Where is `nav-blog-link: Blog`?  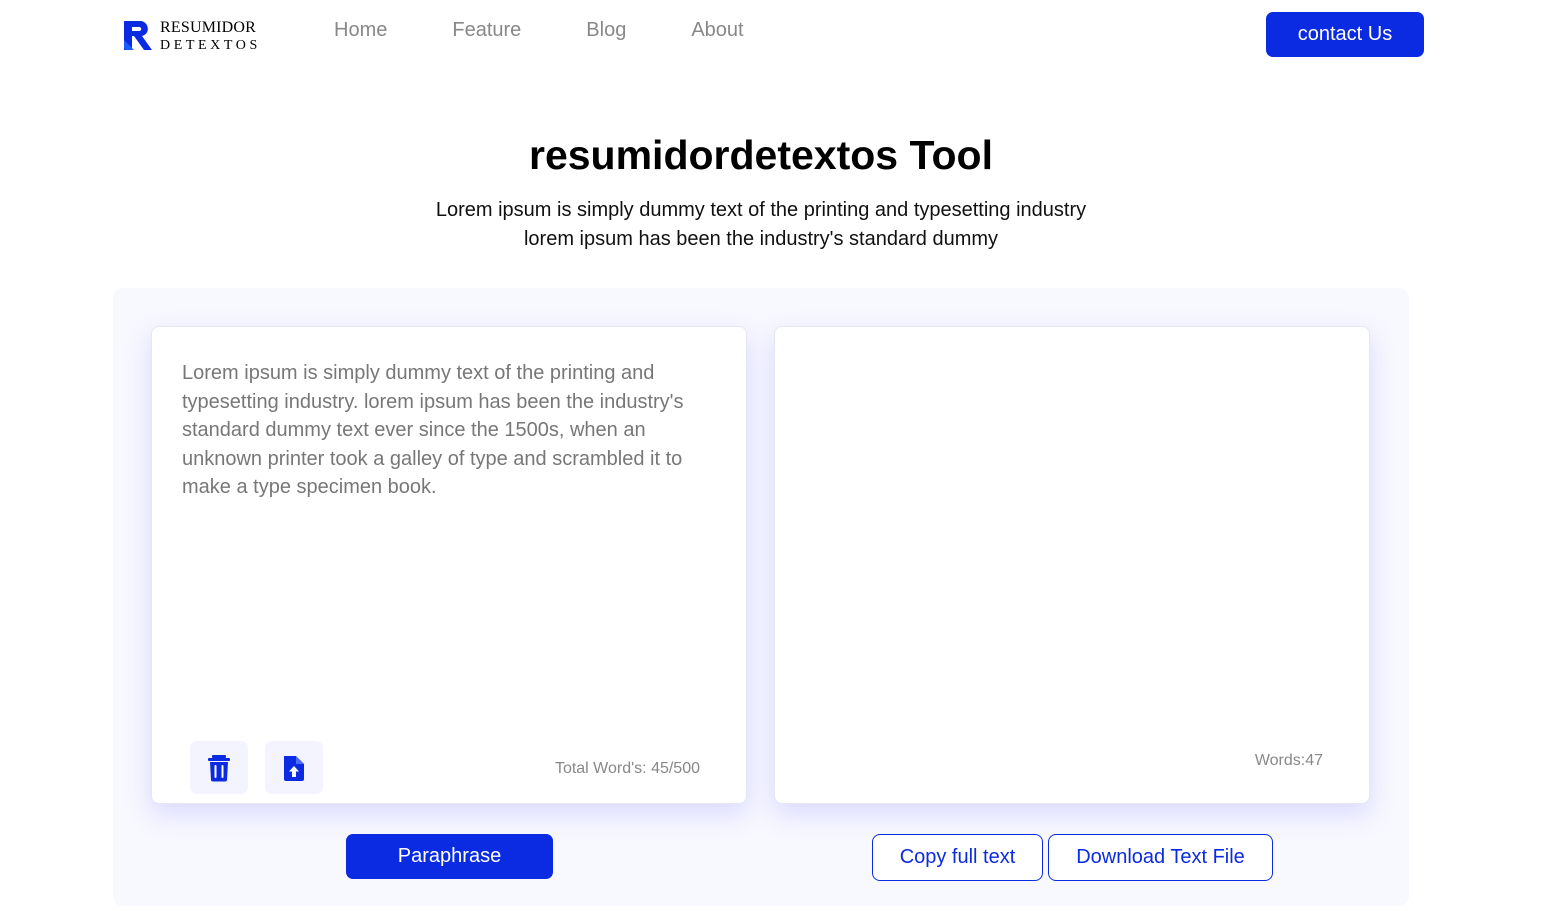 nav-blog-link: Blog is located at coordinates (606, 30).